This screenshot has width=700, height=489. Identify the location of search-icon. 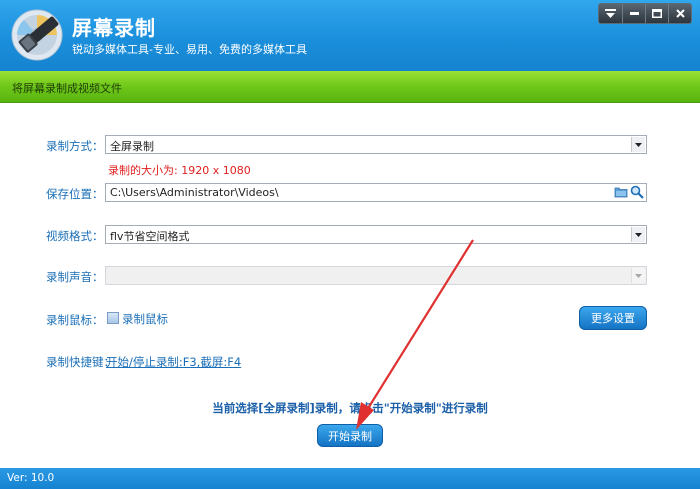
(637, 192).